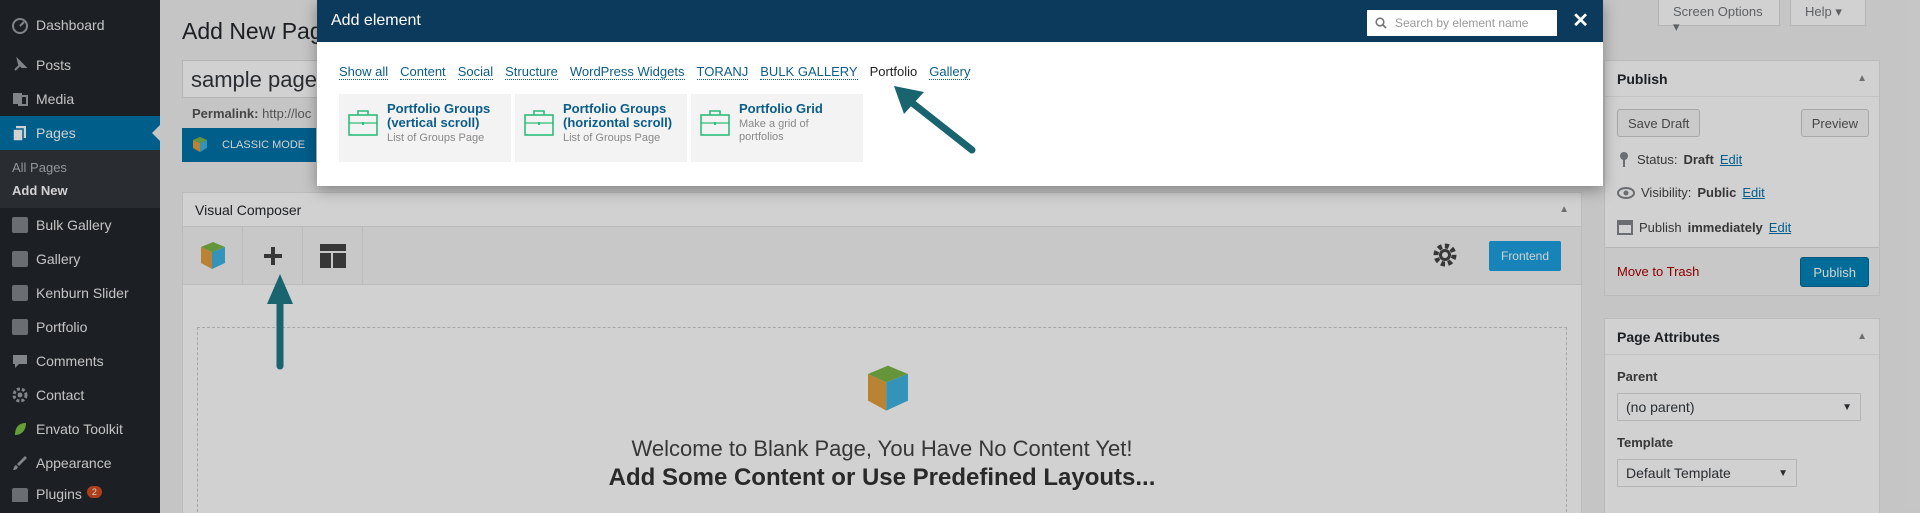  Describe the element at coordinates (627, 72) in the screenshot. I see `tab-wordpress-widgets: WordPress Widgets` at that location.